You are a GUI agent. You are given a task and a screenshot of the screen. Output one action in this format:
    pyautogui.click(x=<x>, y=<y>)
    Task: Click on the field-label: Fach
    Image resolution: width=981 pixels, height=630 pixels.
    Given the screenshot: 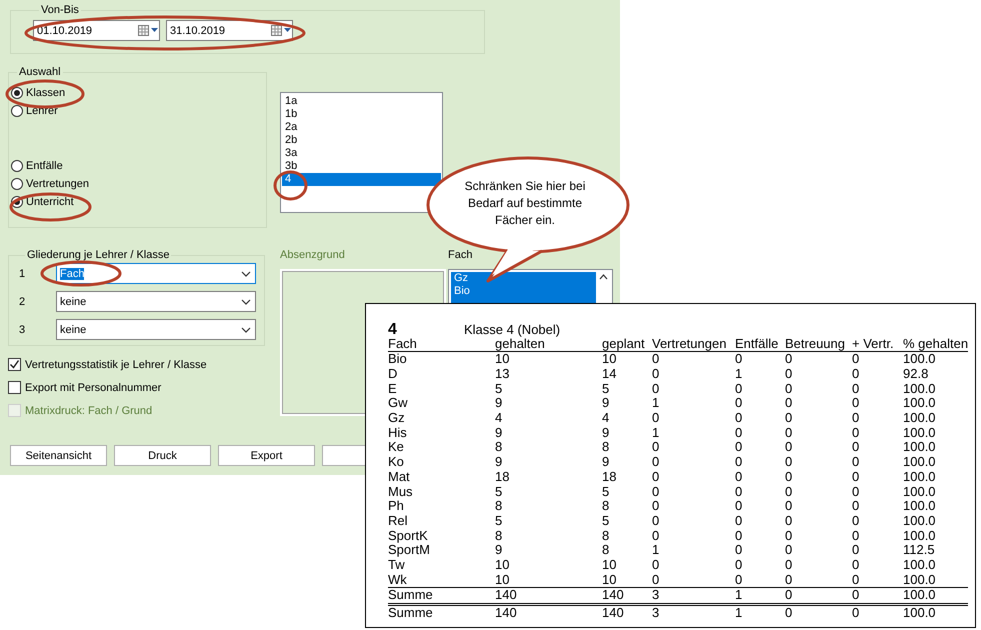 What is the action you would take?
    pyautogui.click(x=461, y=256)
    